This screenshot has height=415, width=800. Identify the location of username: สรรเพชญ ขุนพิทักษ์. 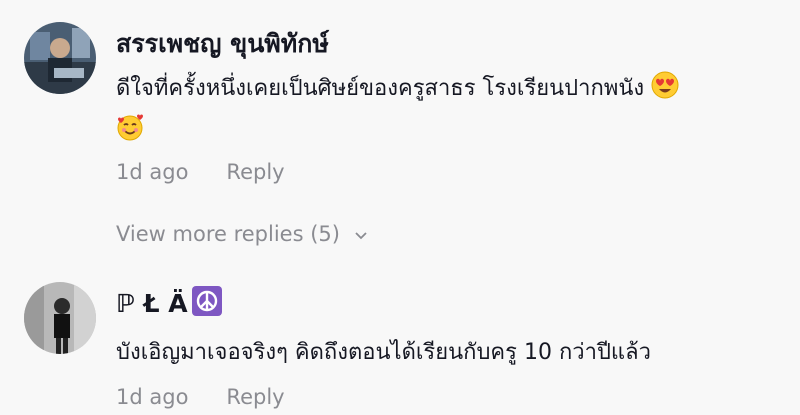
(222, 44).